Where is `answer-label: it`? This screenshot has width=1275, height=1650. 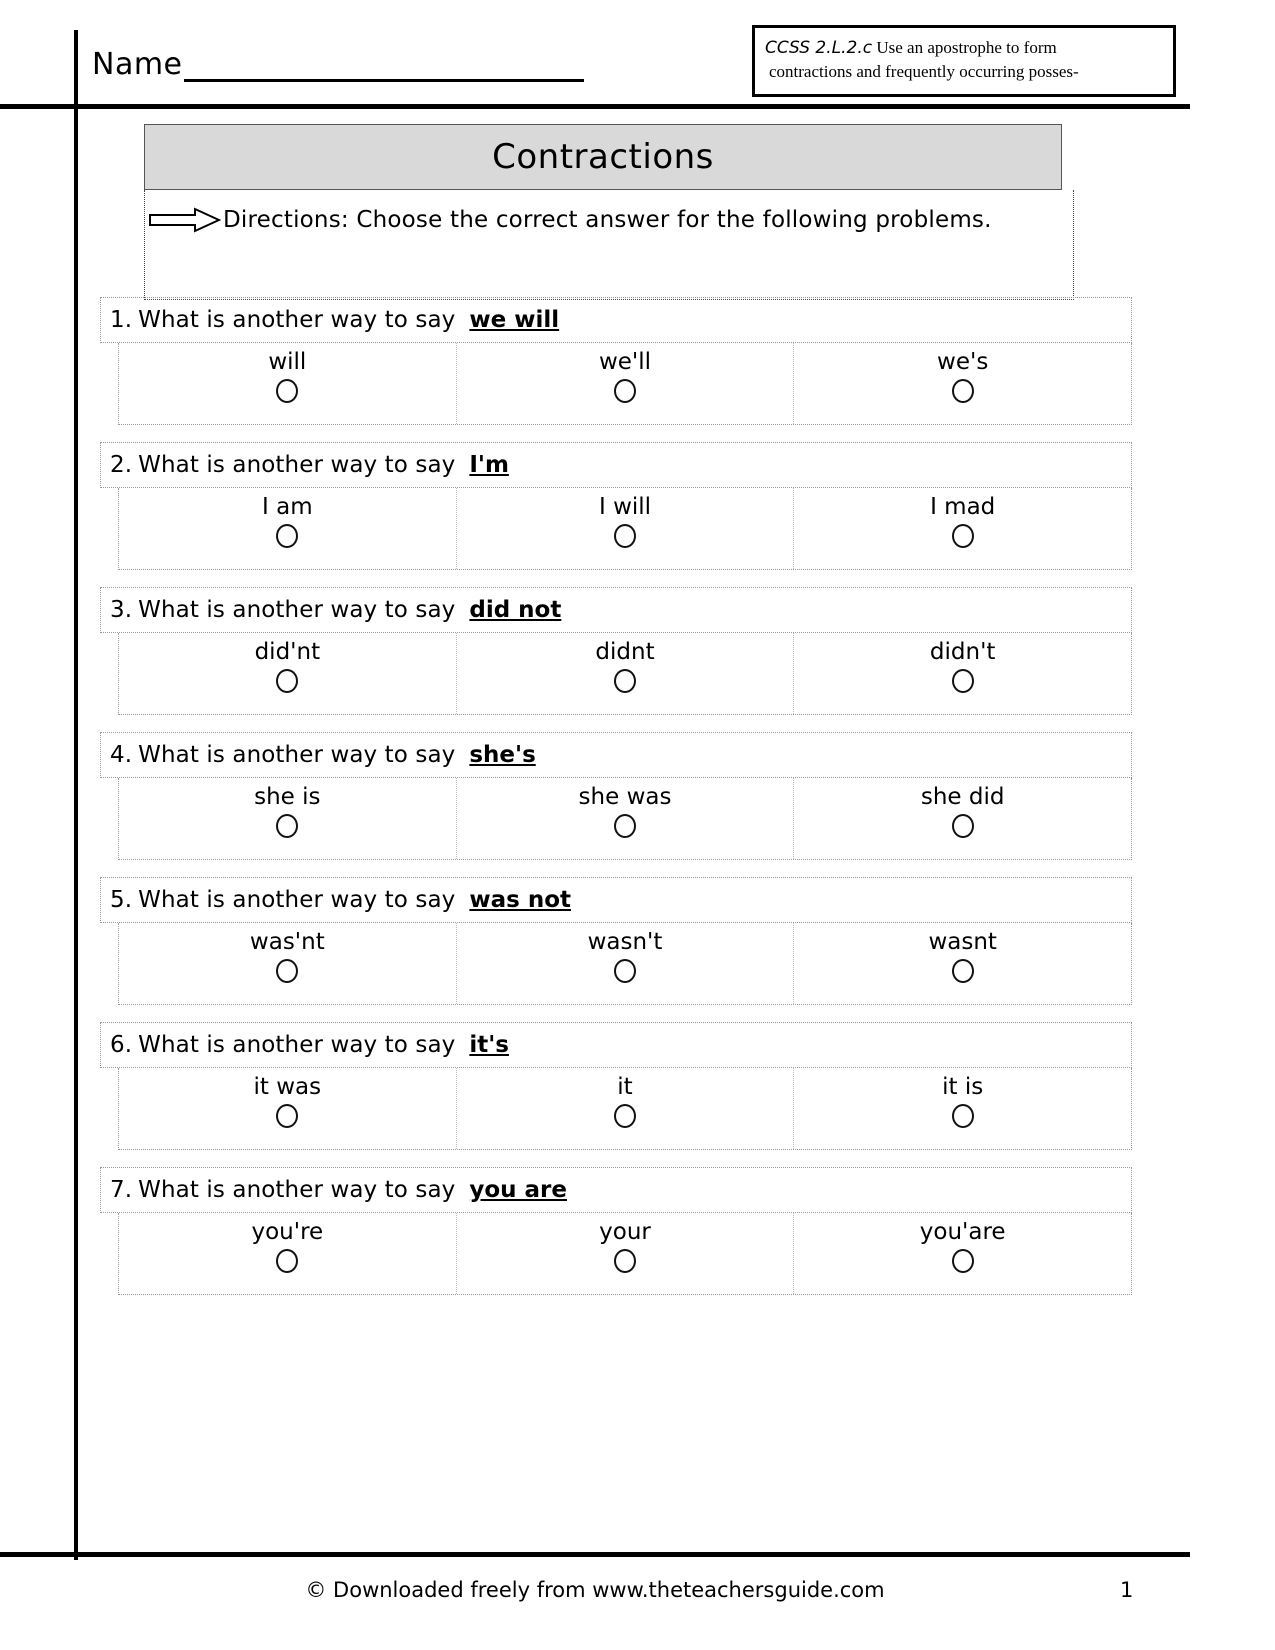
answer-label: it is located at coordinates (625, 1087).